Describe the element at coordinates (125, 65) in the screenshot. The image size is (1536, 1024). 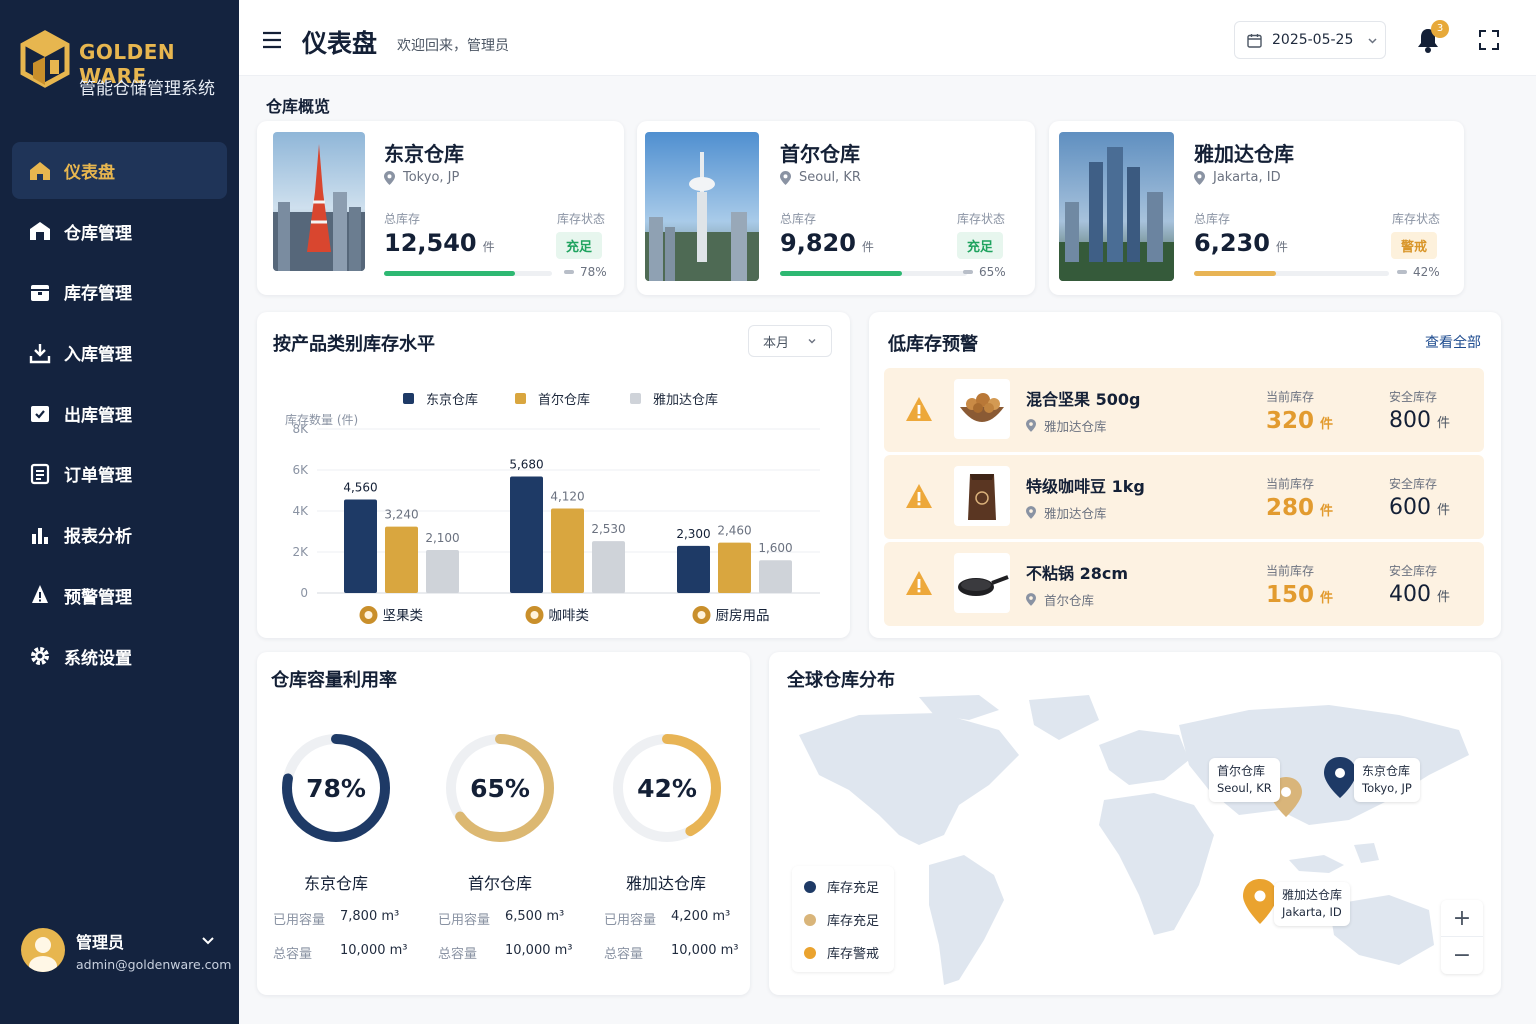
I see `brand-logo: GOLDEN WARE 管能仓储管理系统` at that location.